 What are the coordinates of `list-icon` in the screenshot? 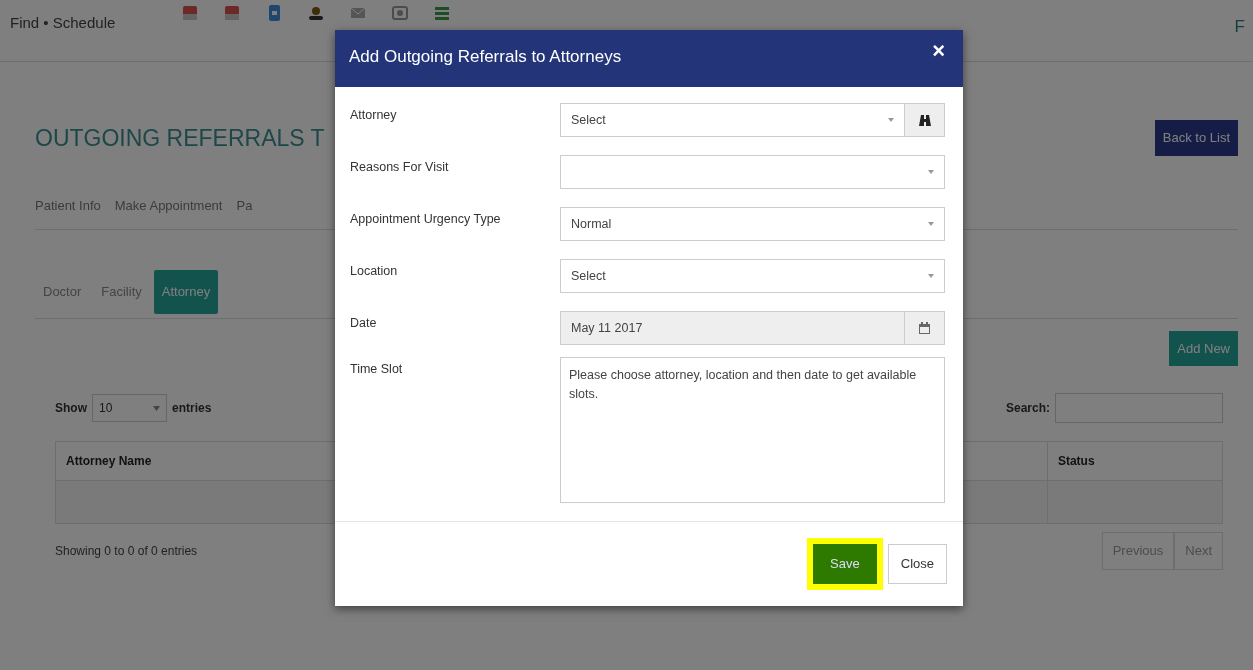 It's located at (442, 13).